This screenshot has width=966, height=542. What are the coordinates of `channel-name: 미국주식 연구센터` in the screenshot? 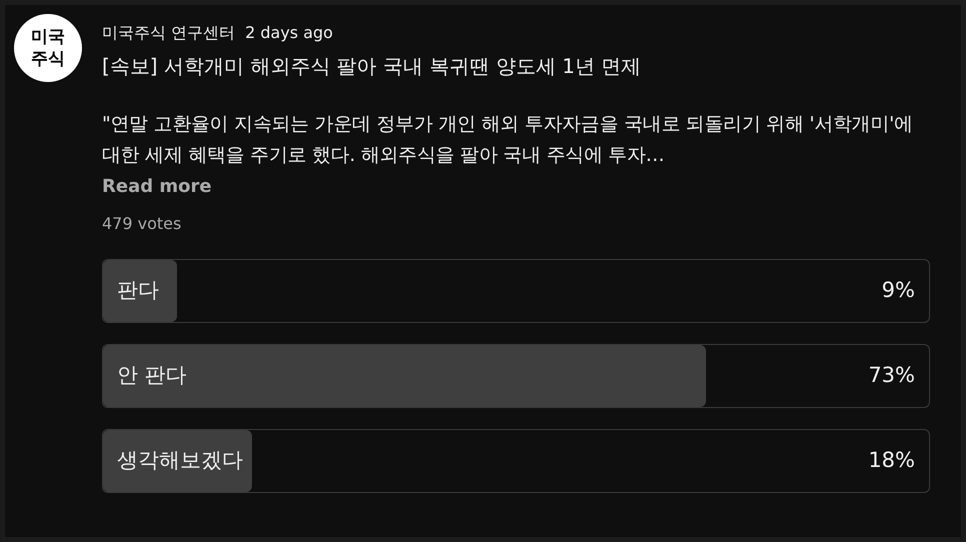 It's located at (169, 33).